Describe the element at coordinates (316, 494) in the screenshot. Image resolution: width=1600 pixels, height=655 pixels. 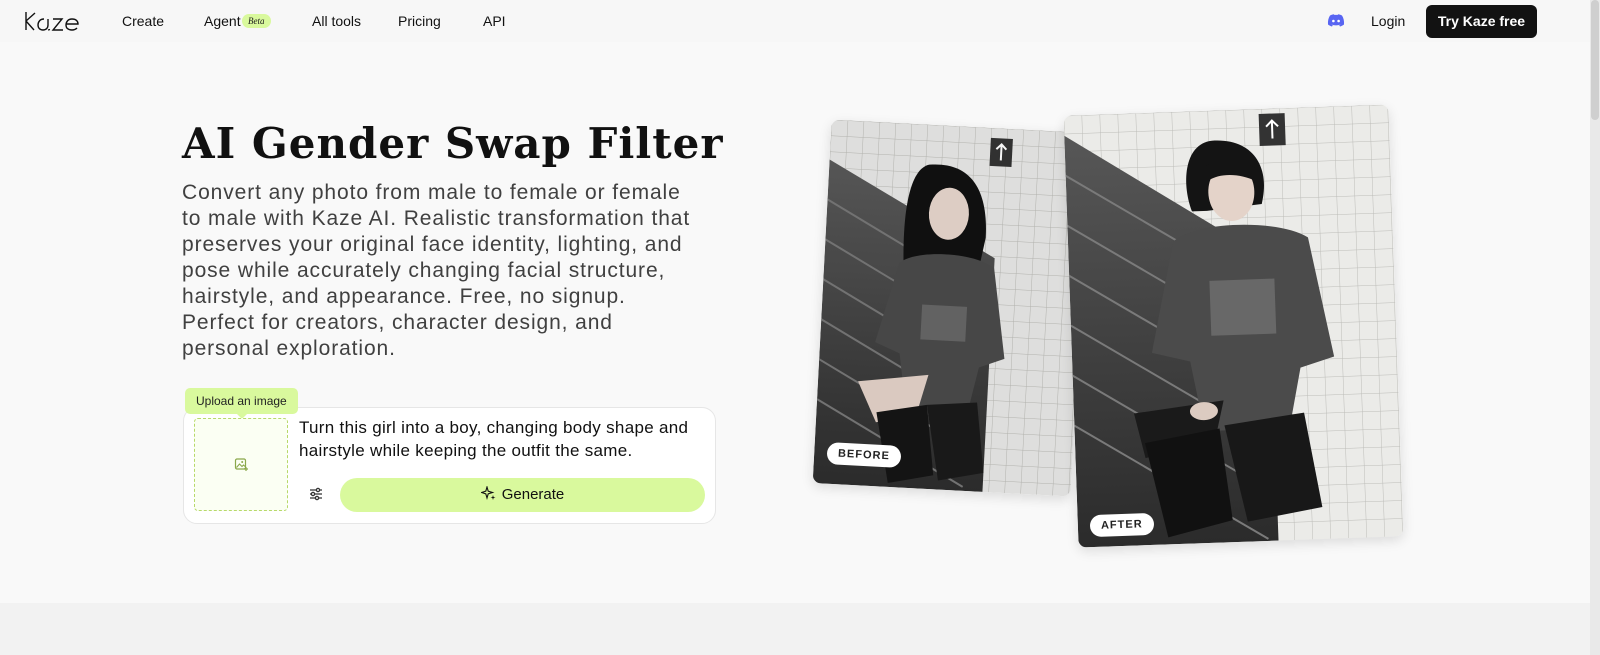
I see `sliders-icon` at that location.